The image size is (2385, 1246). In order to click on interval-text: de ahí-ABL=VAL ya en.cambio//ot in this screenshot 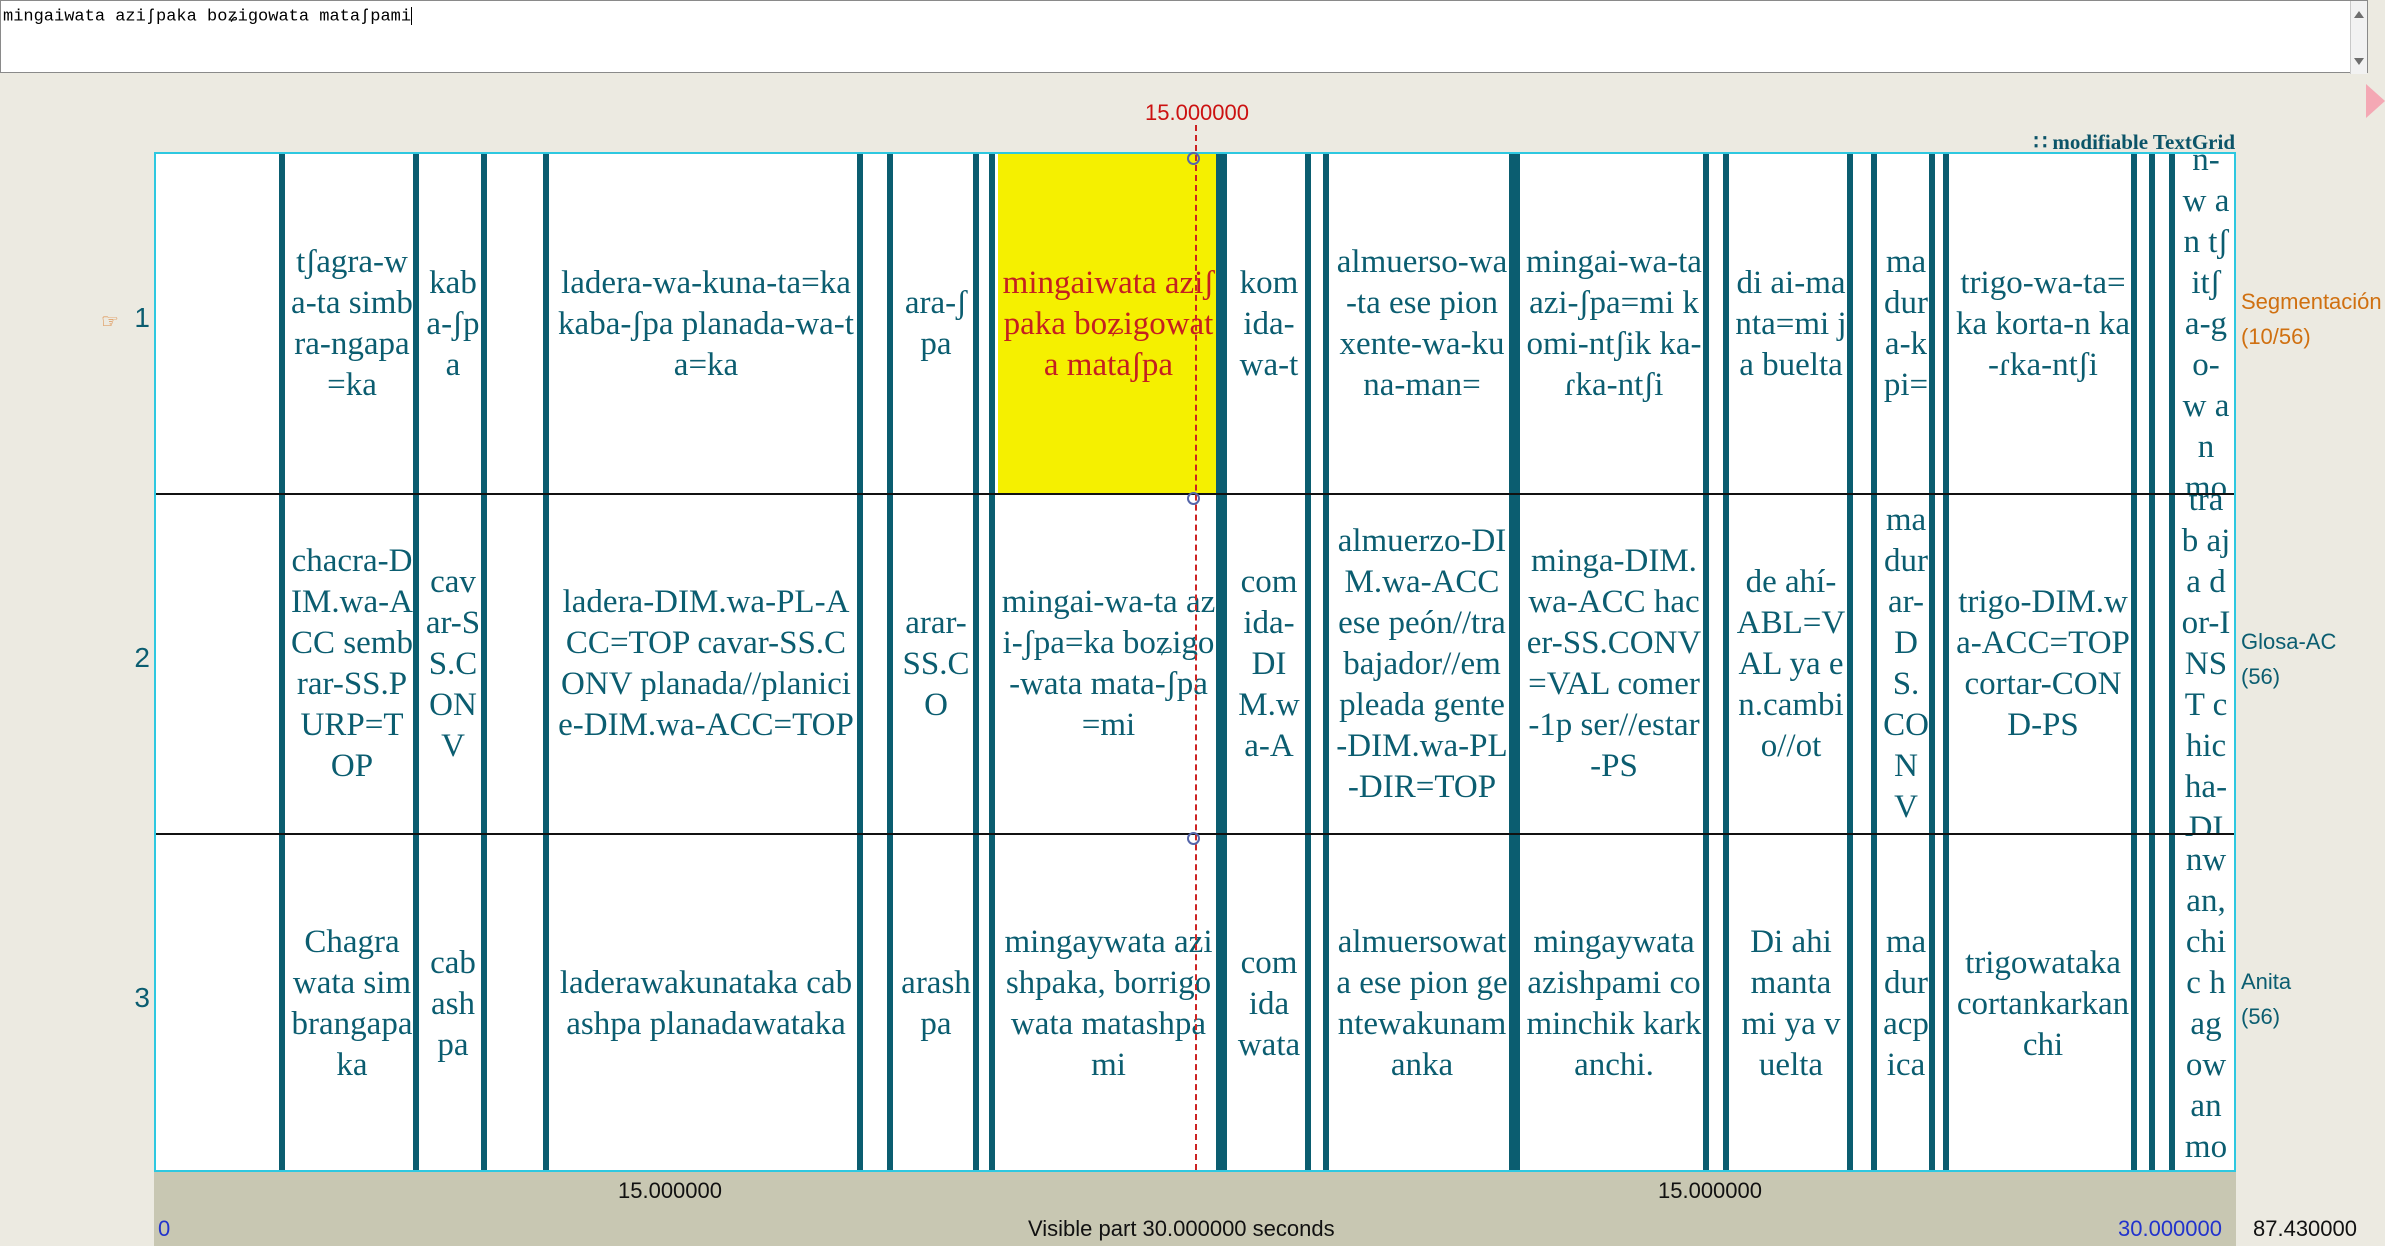, I will do `click(1791, 664)`.